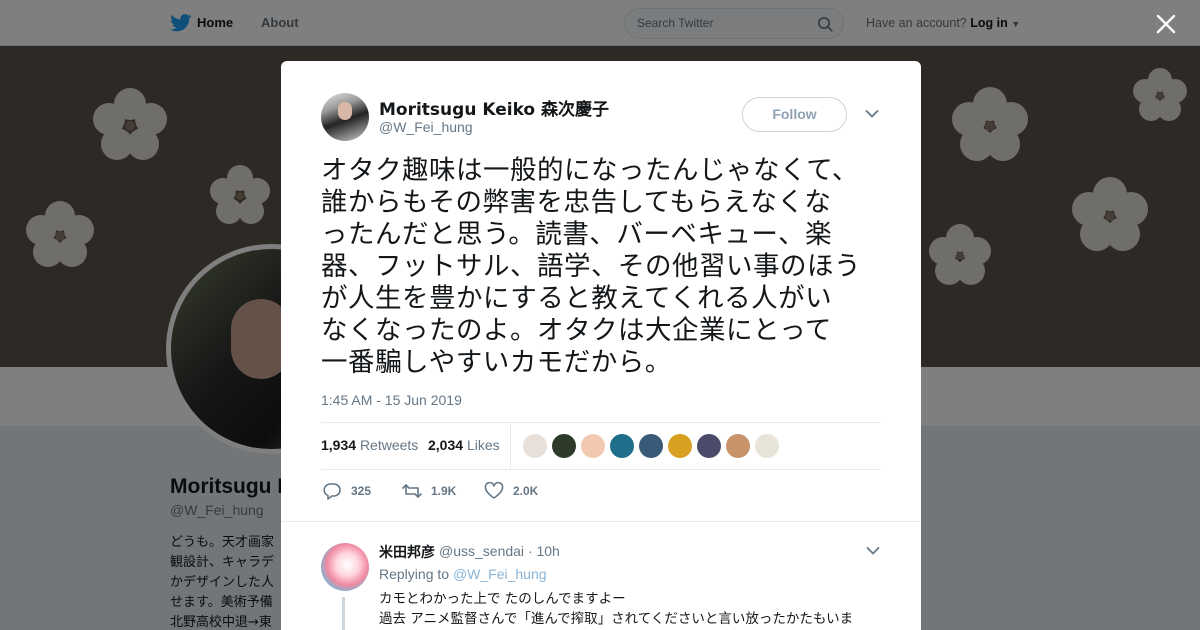 Image resolution: width=1200 pixels, height=630 pixels. What do you see at coordinates (345, 117) in the screenshot?
I see `author-avatar` at bounding box center [345, 117].